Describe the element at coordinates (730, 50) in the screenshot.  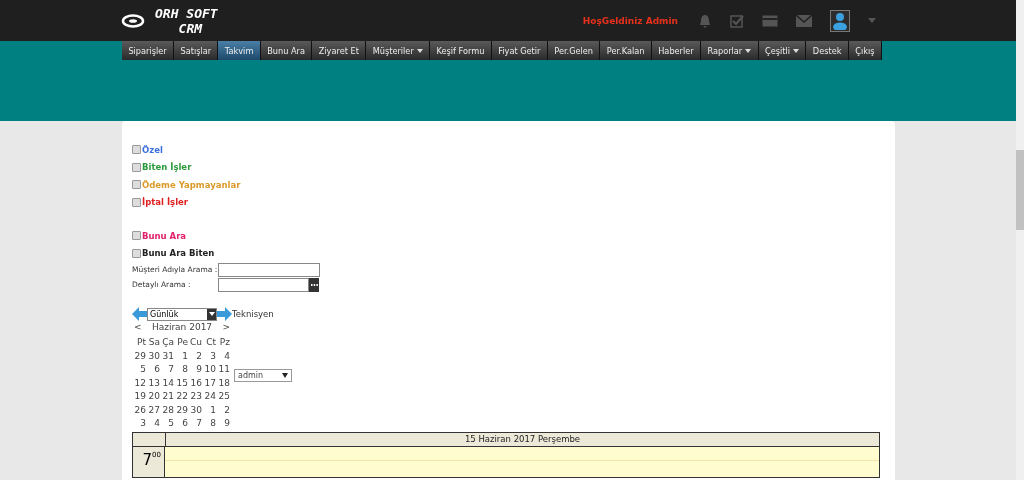
I see `nav-tab: Raporlar` at that location.